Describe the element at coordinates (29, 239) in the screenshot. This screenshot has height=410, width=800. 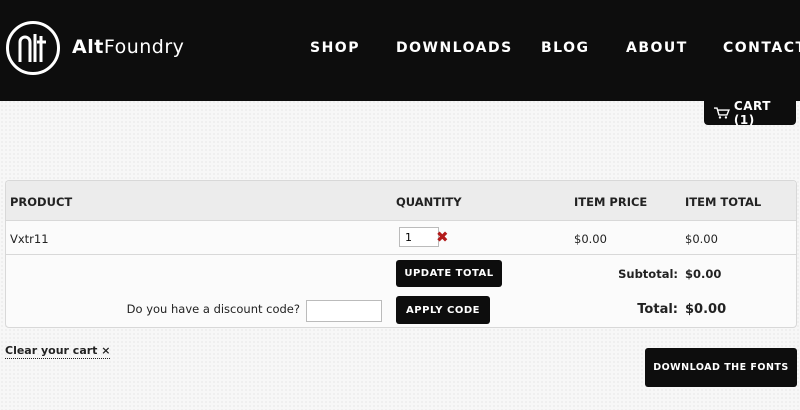
I see `product-name: Vxtr11` at that location.